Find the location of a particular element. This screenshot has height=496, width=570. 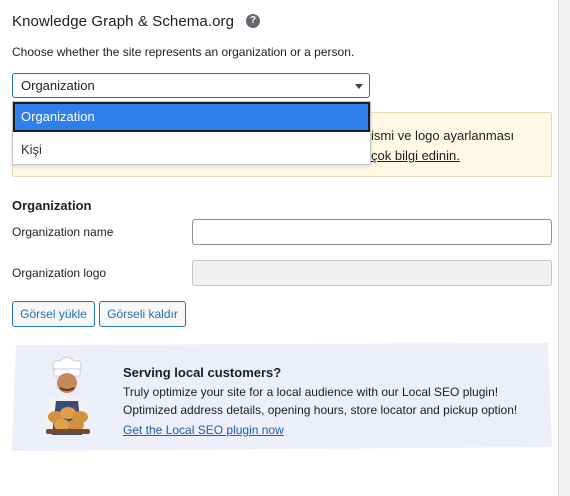

site-type-select-value: Organization is located at coordinates (58, 85).